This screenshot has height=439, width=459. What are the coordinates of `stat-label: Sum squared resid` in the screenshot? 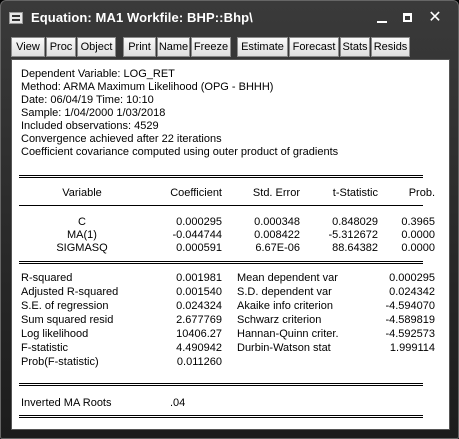 It's located at (67, 320).